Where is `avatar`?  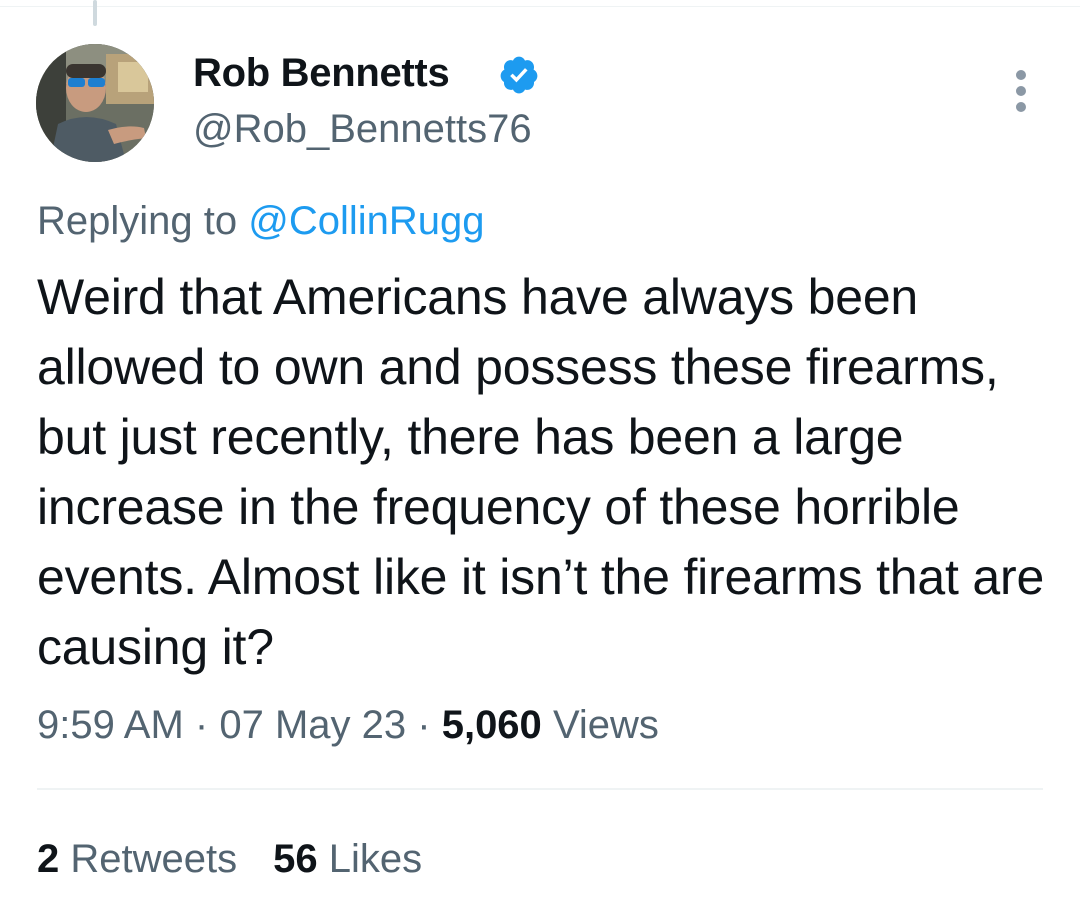 avatar is located at coordinates (95, 103).